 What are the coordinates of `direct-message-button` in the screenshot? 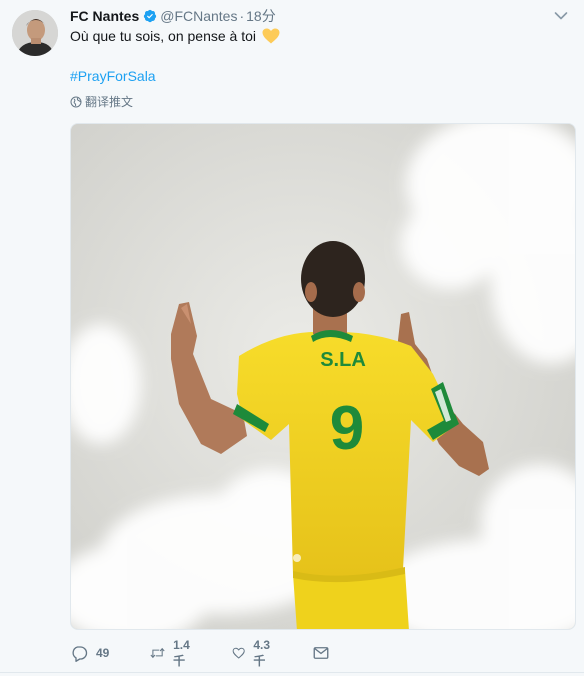 It's located at (321, 653).